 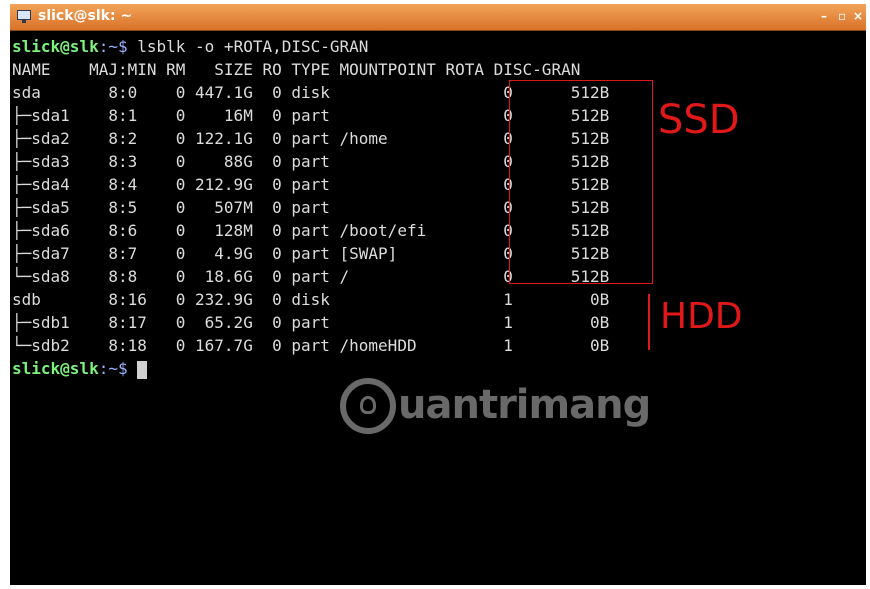 I want to click on command-line: slick@slk:~$ lsblk -o +ROTA,DISC-GRAN, so click(x=310, y=46).